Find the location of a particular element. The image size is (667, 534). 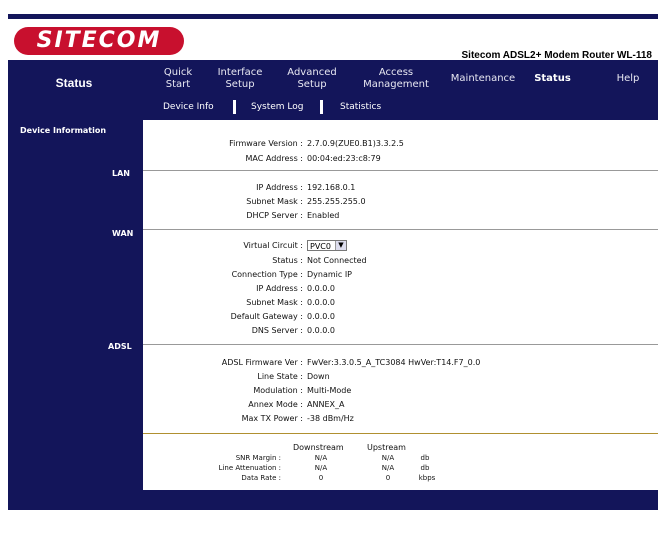

max-tx-value: -38 dBm/Hz is located at coordinates (330, 418).